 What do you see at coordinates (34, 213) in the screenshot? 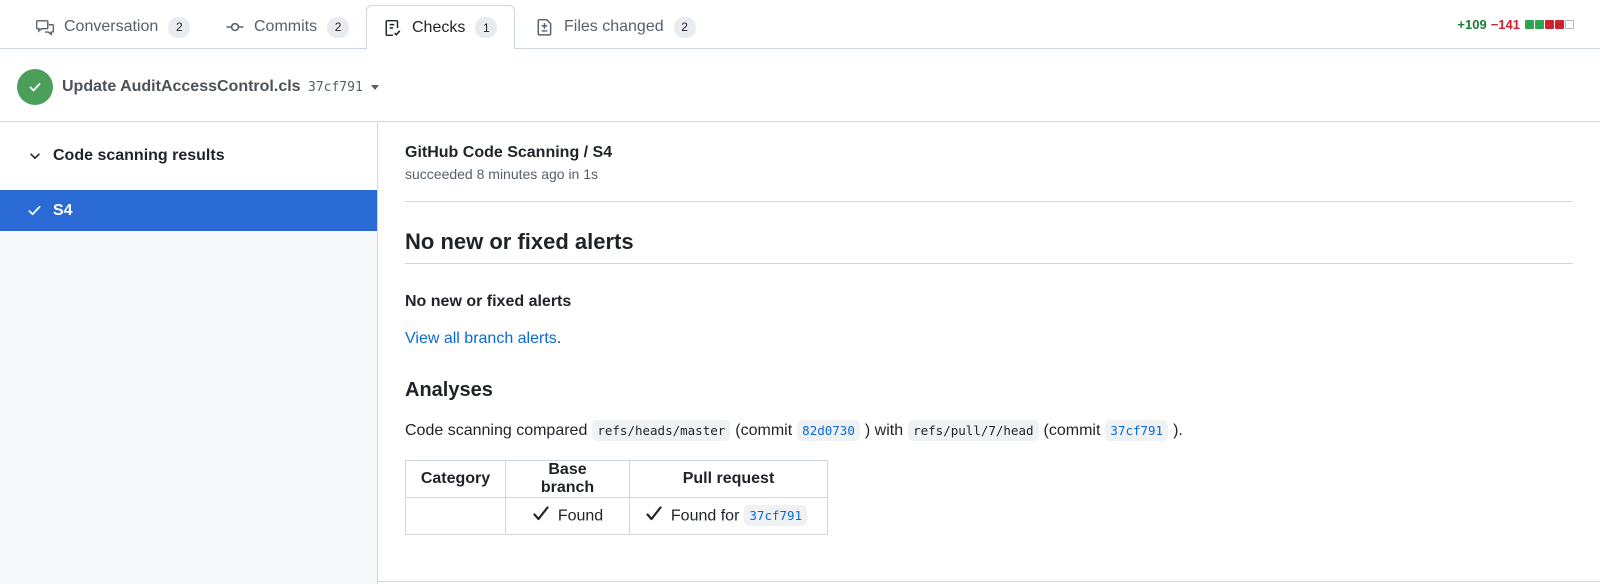
I see `check-icon` at bounding box center [34, 213].